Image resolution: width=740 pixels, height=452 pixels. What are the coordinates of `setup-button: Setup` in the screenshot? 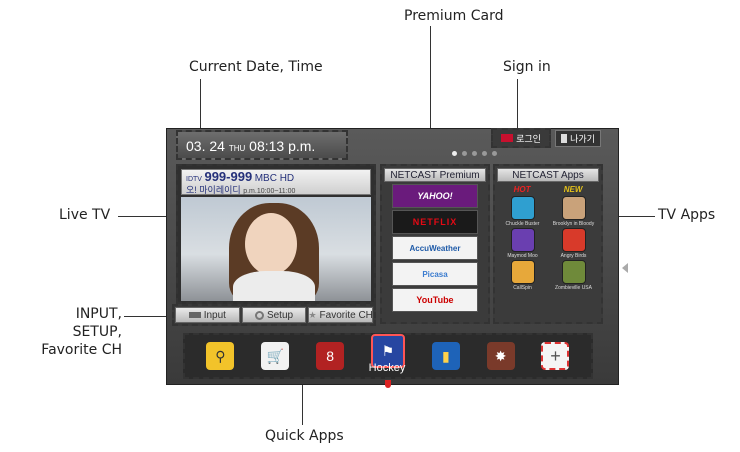 It's located at (274, 315).